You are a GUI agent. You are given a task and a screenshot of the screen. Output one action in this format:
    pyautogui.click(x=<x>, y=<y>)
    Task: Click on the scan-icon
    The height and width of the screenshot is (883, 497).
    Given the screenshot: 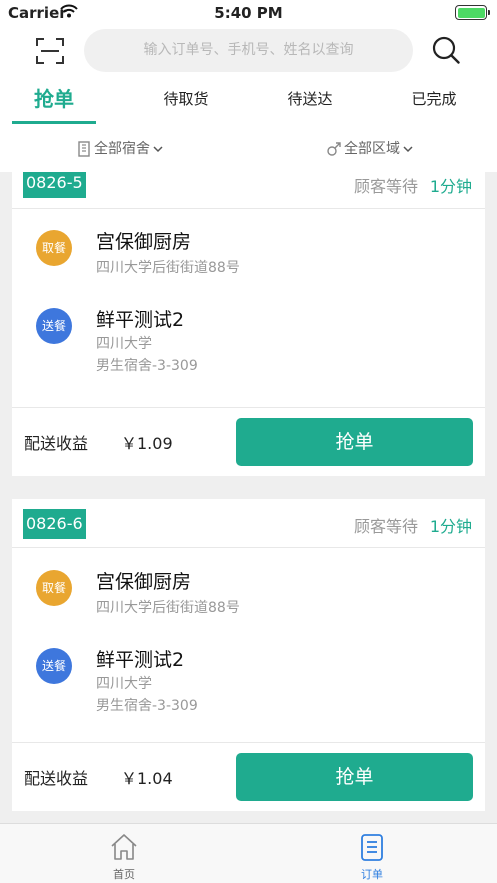 What is the action you would take?
    pyautogui.click(x=50, y=51)
    